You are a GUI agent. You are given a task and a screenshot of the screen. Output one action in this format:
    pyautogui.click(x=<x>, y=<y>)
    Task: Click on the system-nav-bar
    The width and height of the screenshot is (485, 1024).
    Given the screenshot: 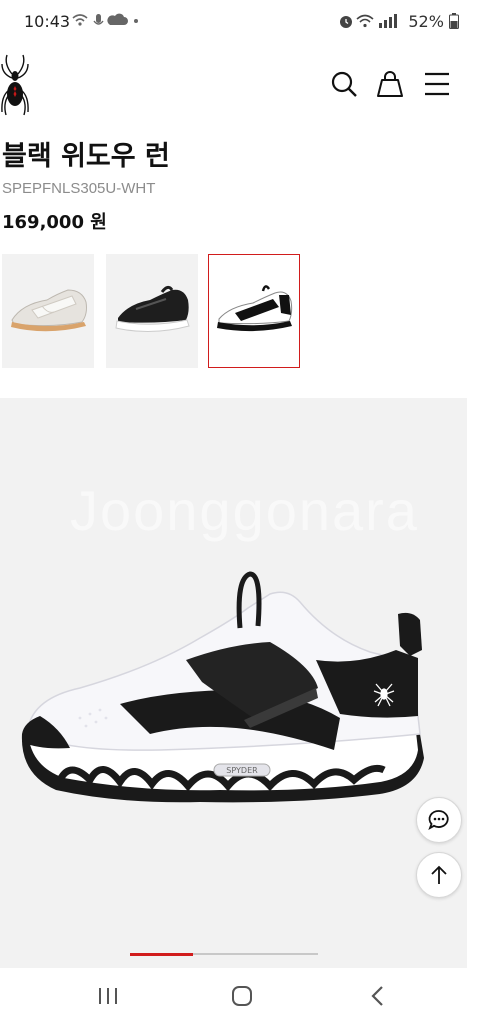 What is the action you would take?
    pyautogui.click(x=242, y=996)
    